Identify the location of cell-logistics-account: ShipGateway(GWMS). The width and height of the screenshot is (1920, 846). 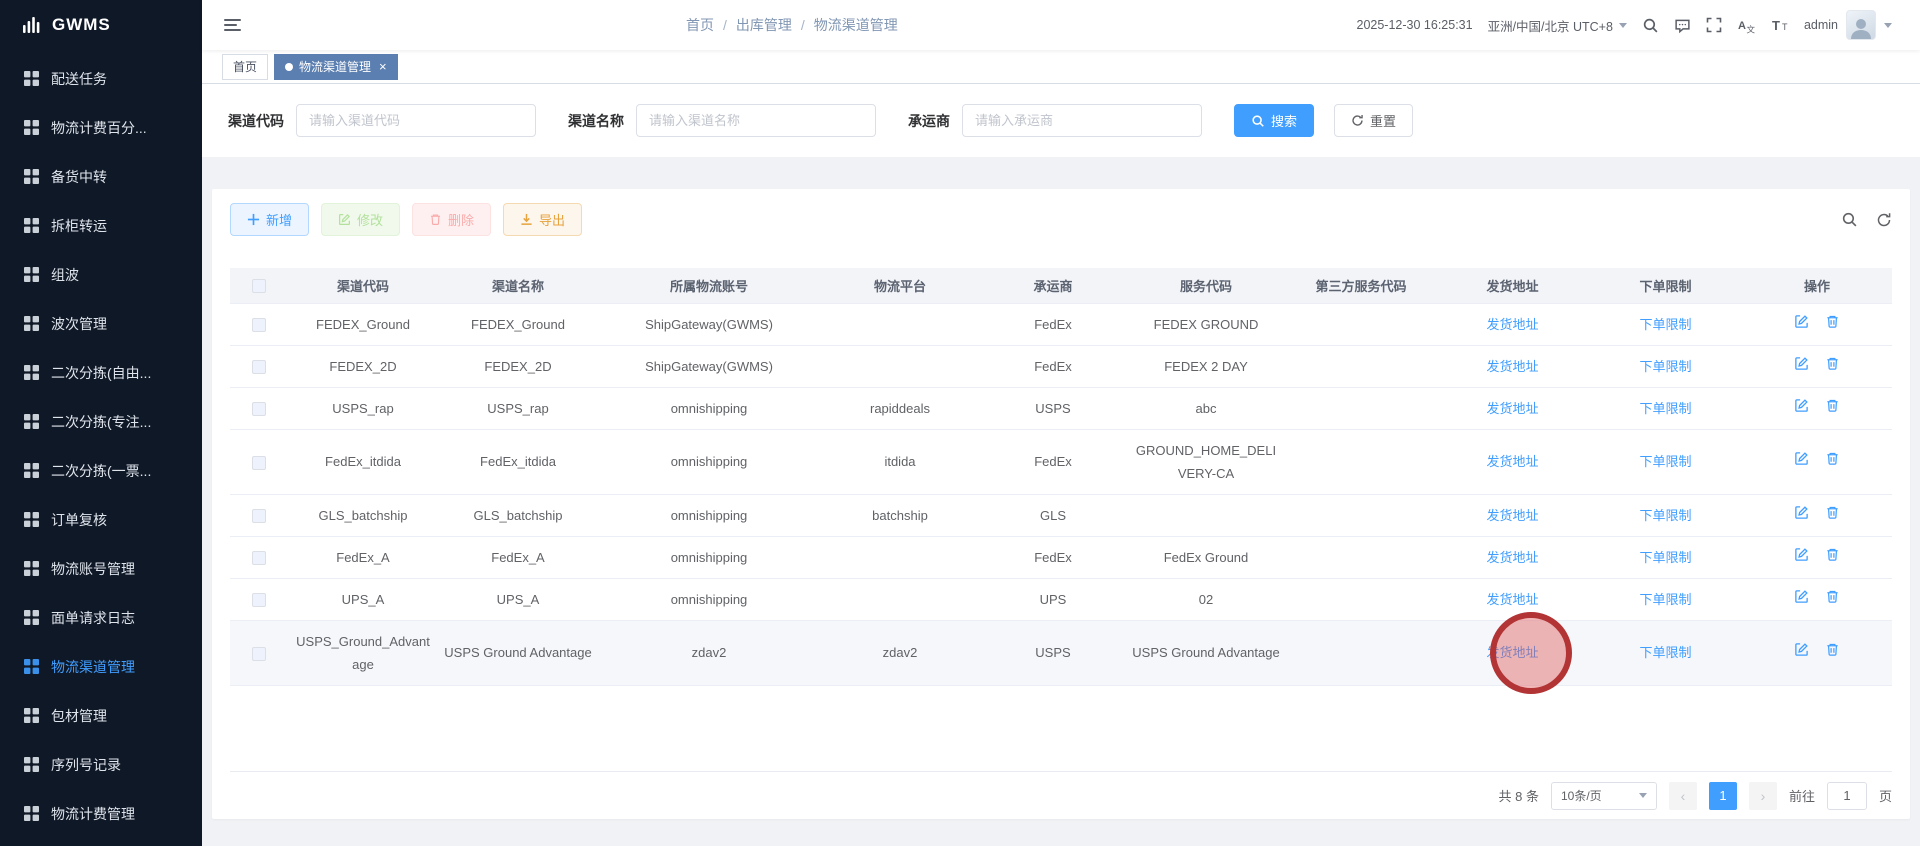
(709, 366).